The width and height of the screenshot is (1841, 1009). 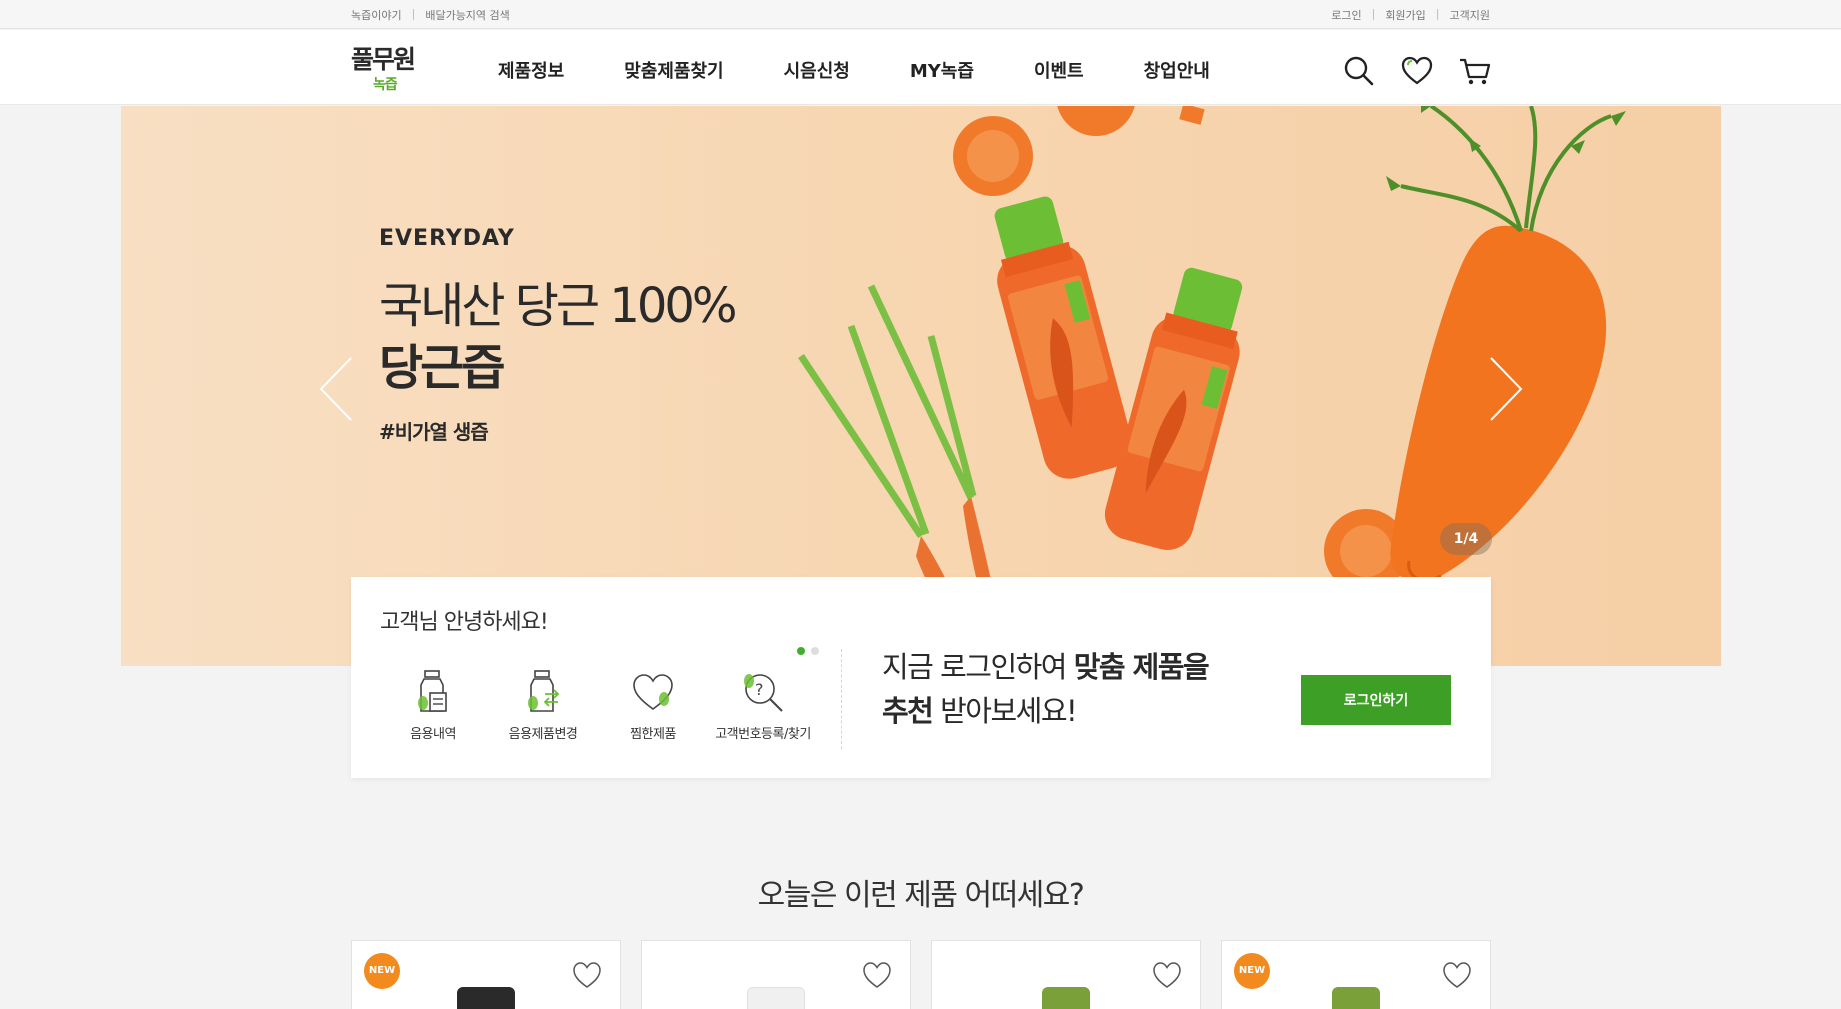 I want to click on brand-logo: 풀무원 녹즙, so click(x=386, y=70).